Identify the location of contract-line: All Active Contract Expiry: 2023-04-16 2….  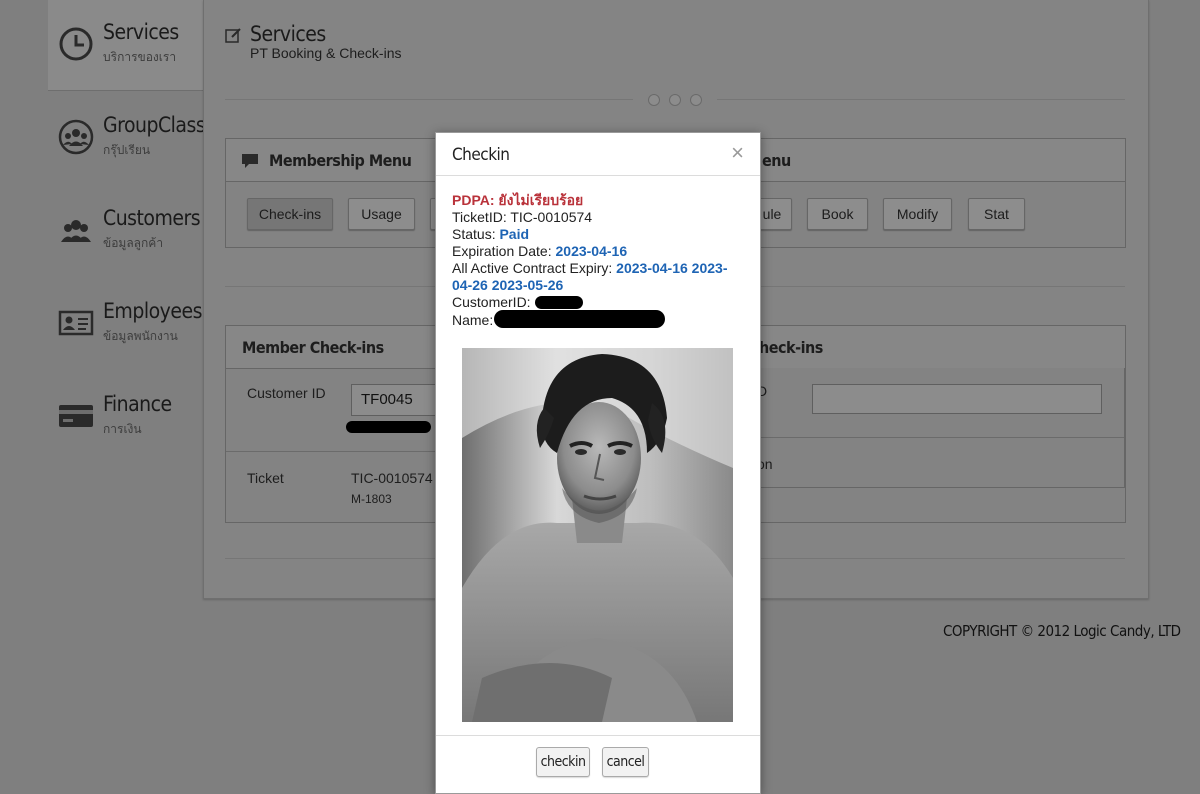
(589, 268).